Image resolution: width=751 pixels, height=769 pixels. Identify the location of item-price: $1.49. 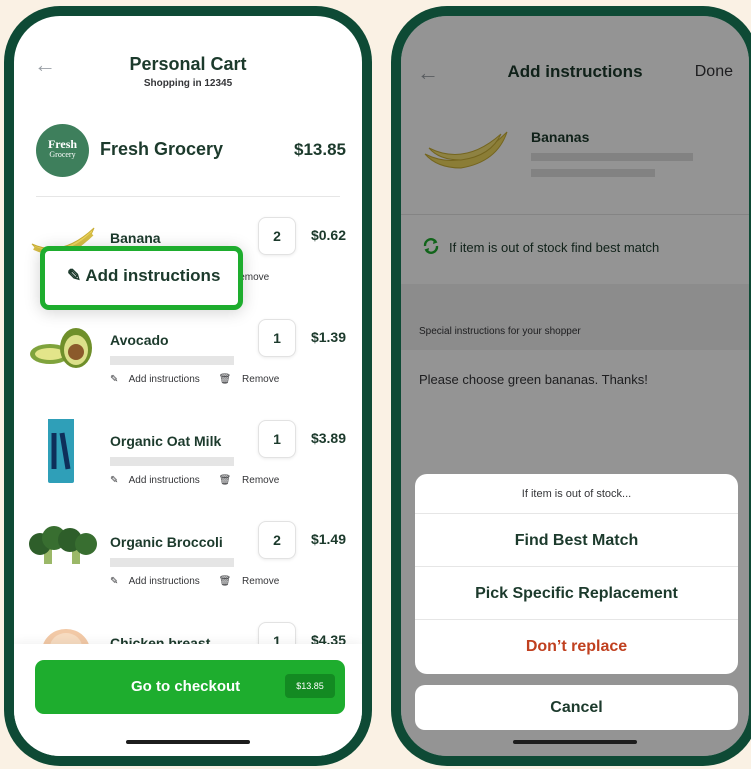
(328, 539).